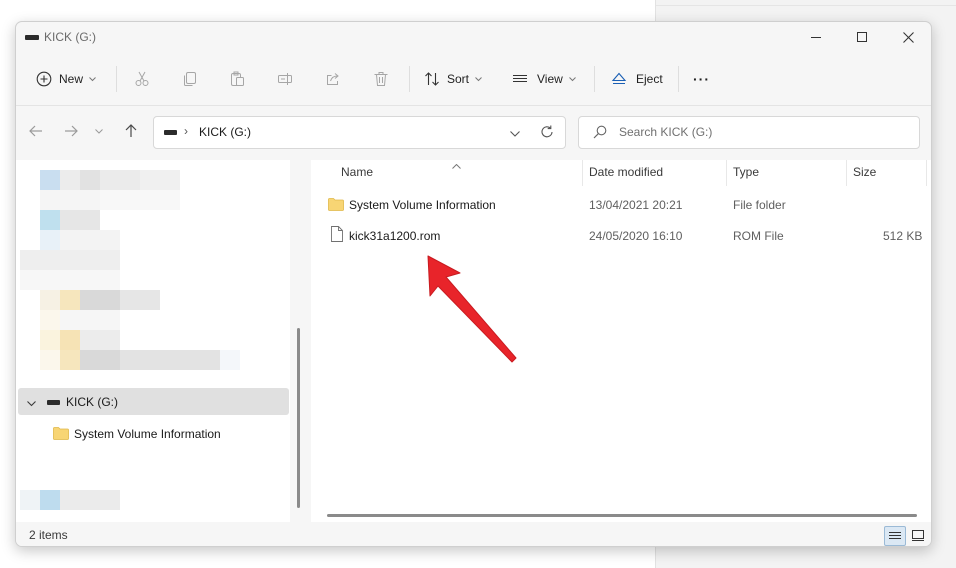 The width and height of the screenshot is (956, 568). I want to click on search-icon, so click(600, 133).